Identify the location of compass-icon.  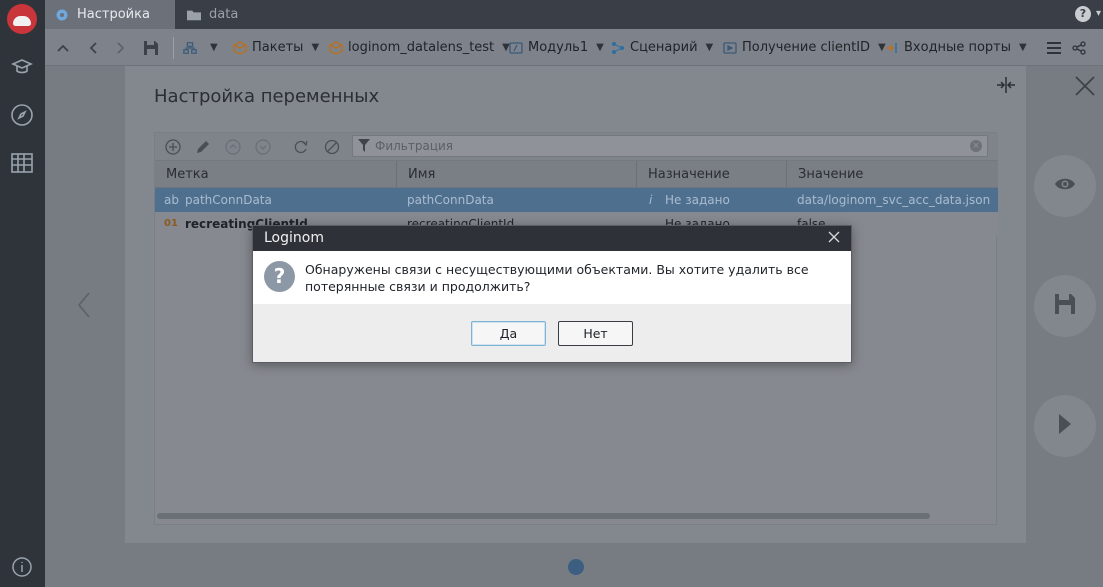
(22, 115).